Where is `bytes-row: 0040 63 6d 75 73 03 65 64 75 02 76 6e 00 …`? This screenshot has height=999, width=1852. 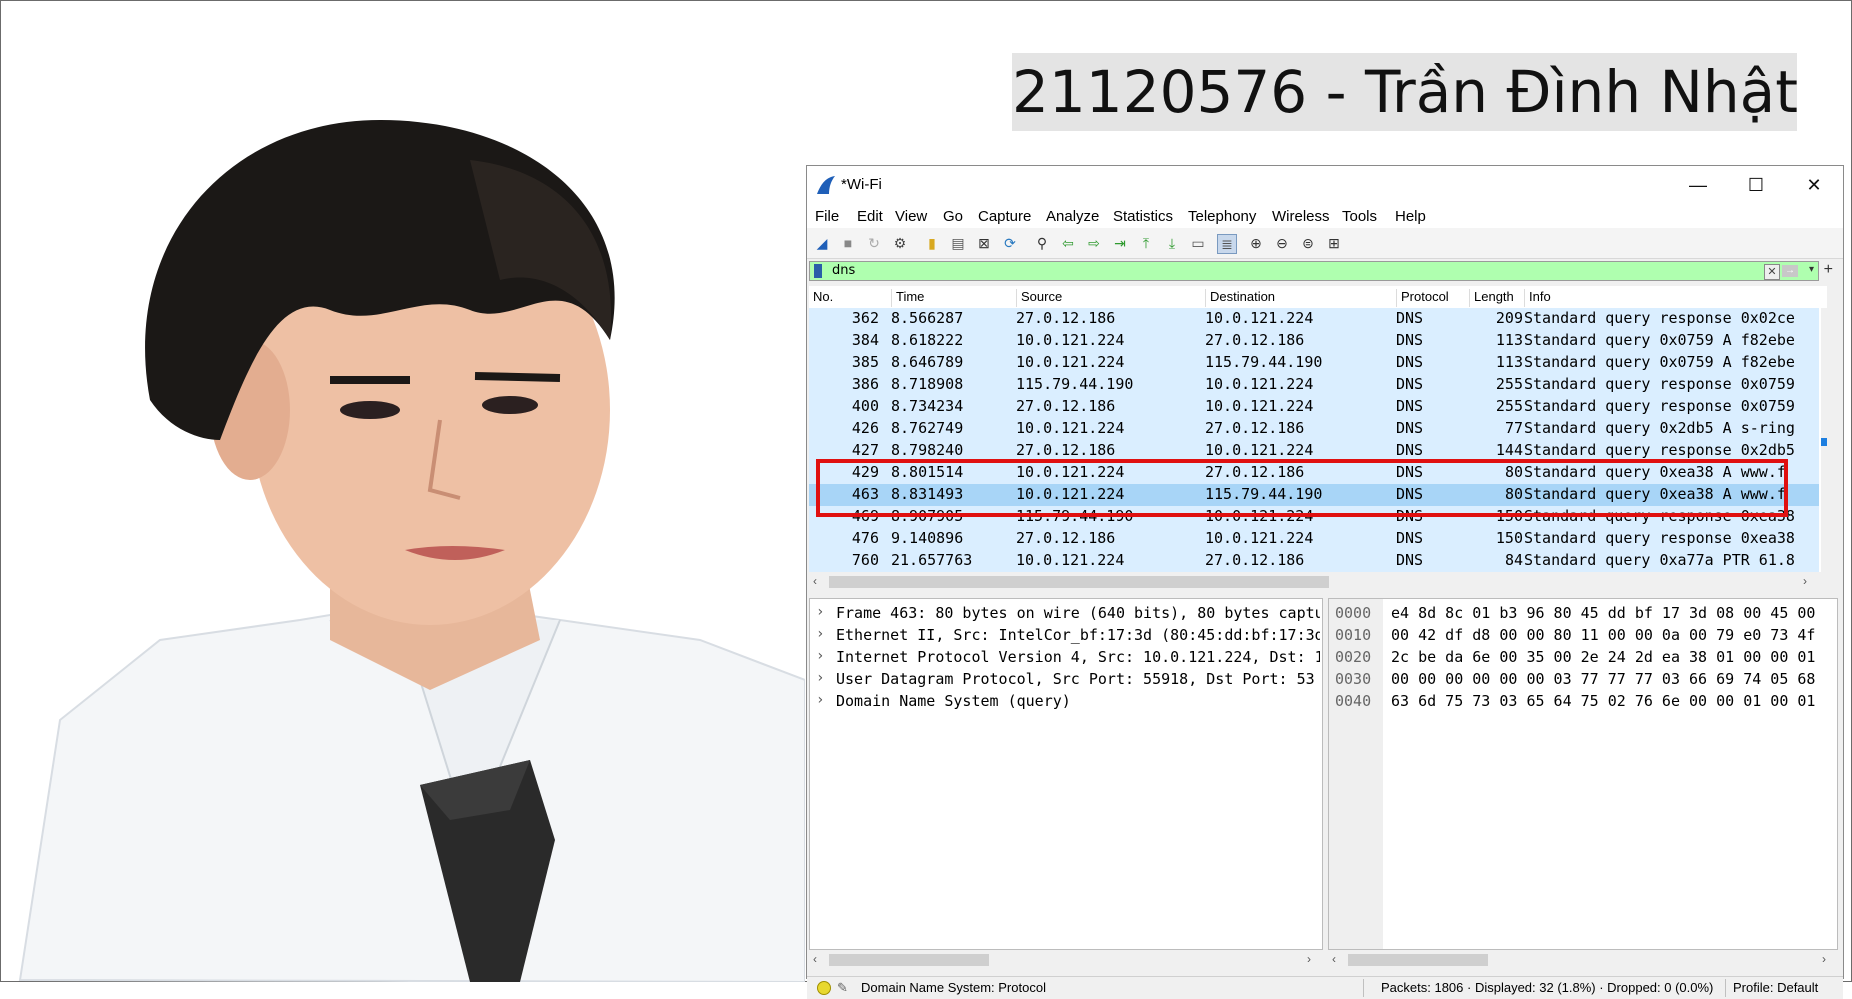
bytes-row: 0040 63 6d 75 73 03 65 64 75 02 76 6e 00 … is located at coordinates (1583, 702).